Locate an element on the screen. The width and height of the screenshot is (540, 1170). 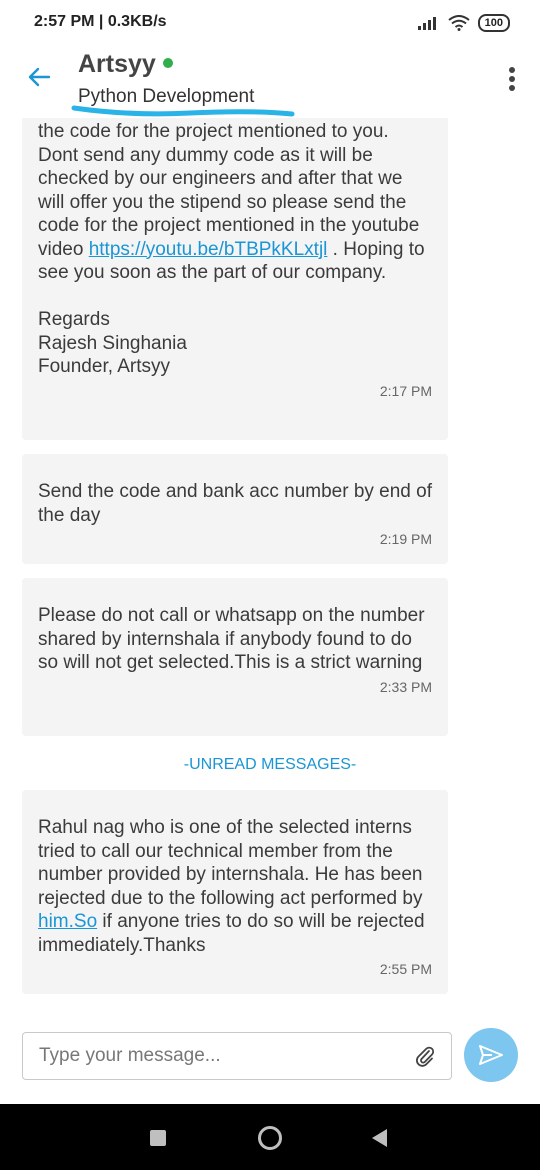
highlight-underline is located at coordinates (183, 111).